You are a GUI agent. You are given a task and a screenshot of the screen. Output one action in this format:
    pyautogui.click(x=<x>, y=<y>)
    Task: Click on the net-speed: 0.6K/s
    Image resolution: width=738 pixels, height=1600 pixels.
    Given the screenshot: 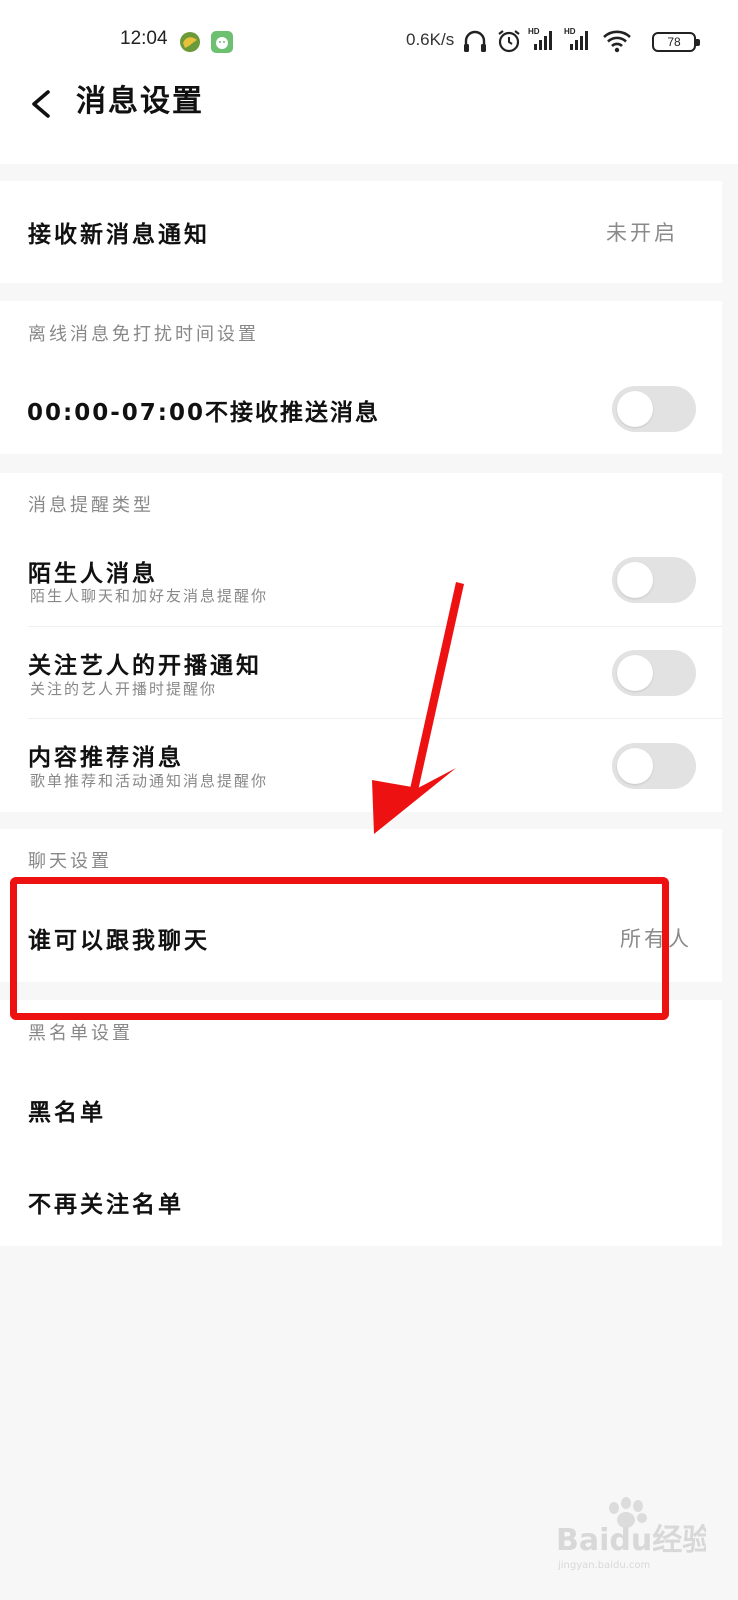 What is the action you would take?
    pyautogui.click(x=430, y=39)
    